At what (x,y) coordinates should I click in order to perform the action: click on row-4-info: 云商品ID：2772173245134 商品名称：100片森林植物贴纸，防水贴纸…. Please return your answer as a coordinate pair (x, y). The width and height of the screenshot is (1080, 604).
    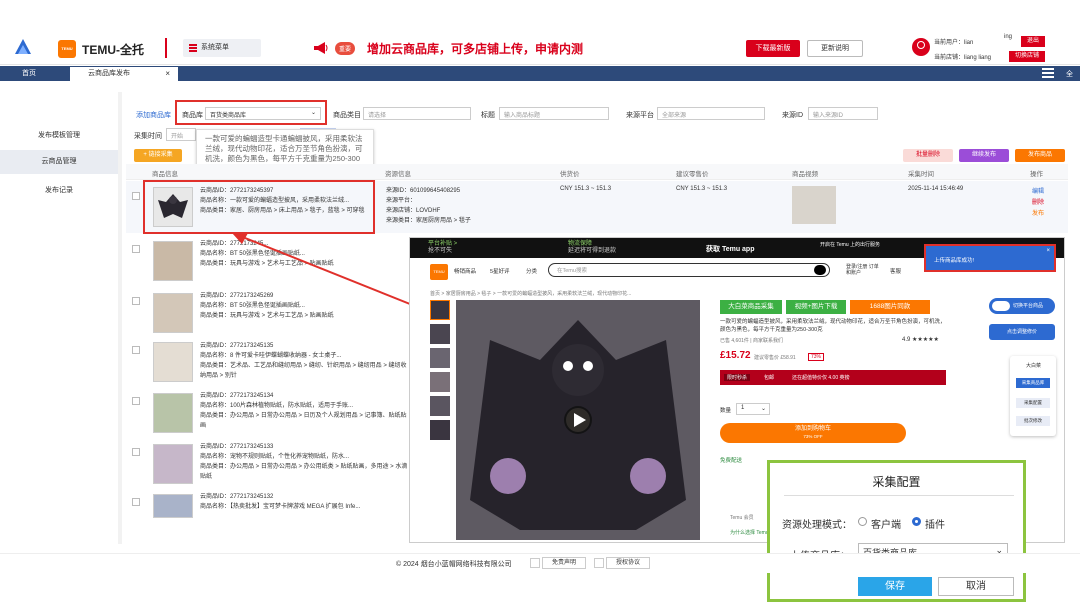
    Looking at the image, I should click on (304, 411).